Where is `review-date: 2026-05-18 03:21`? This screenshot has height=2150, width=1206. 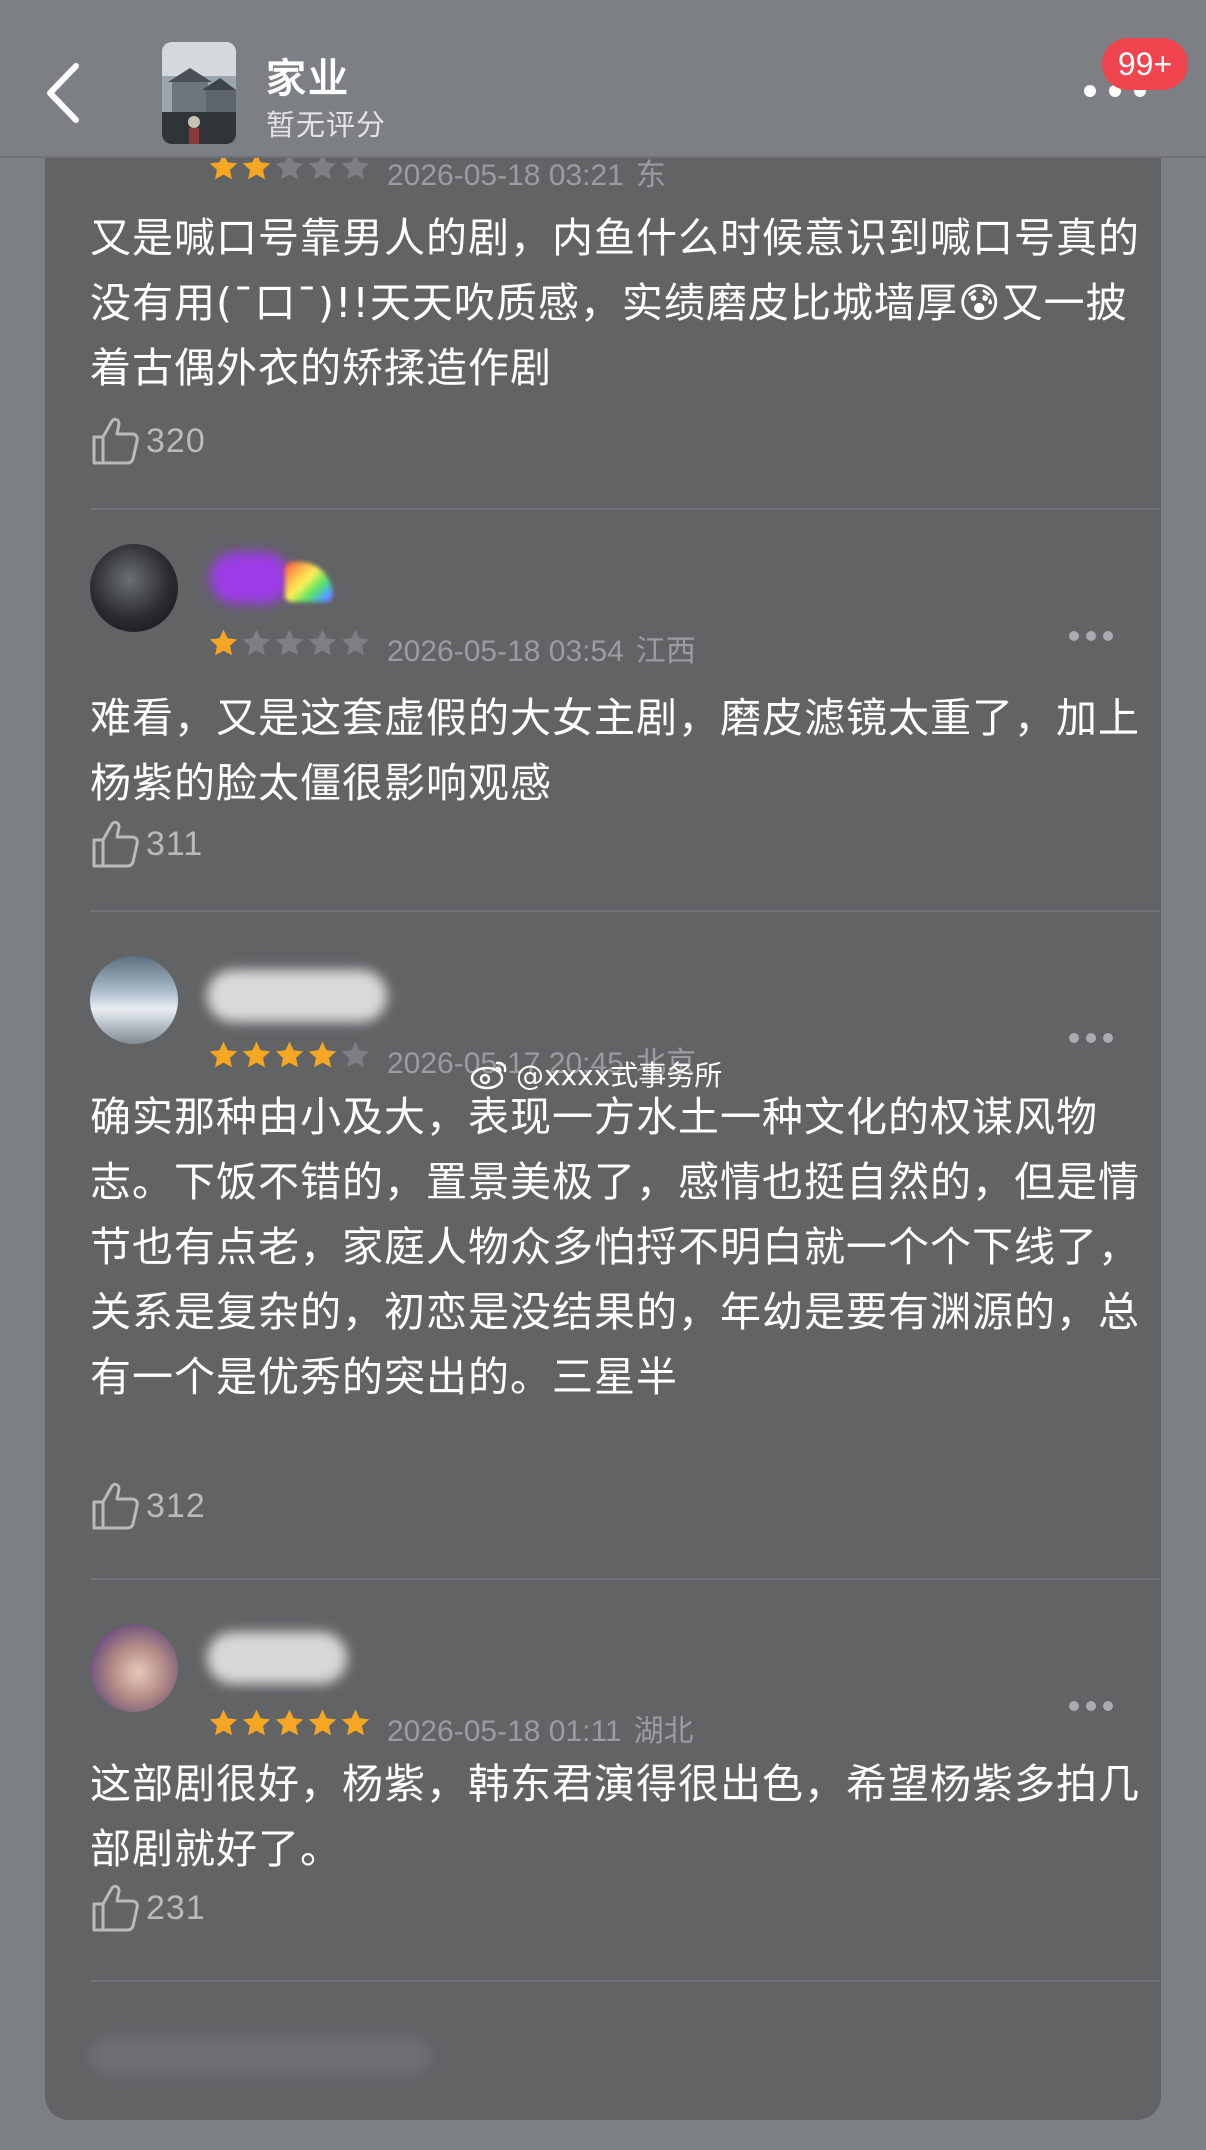
review-date: 2026-05-18 03:21 is located at coordinates (505, 175).